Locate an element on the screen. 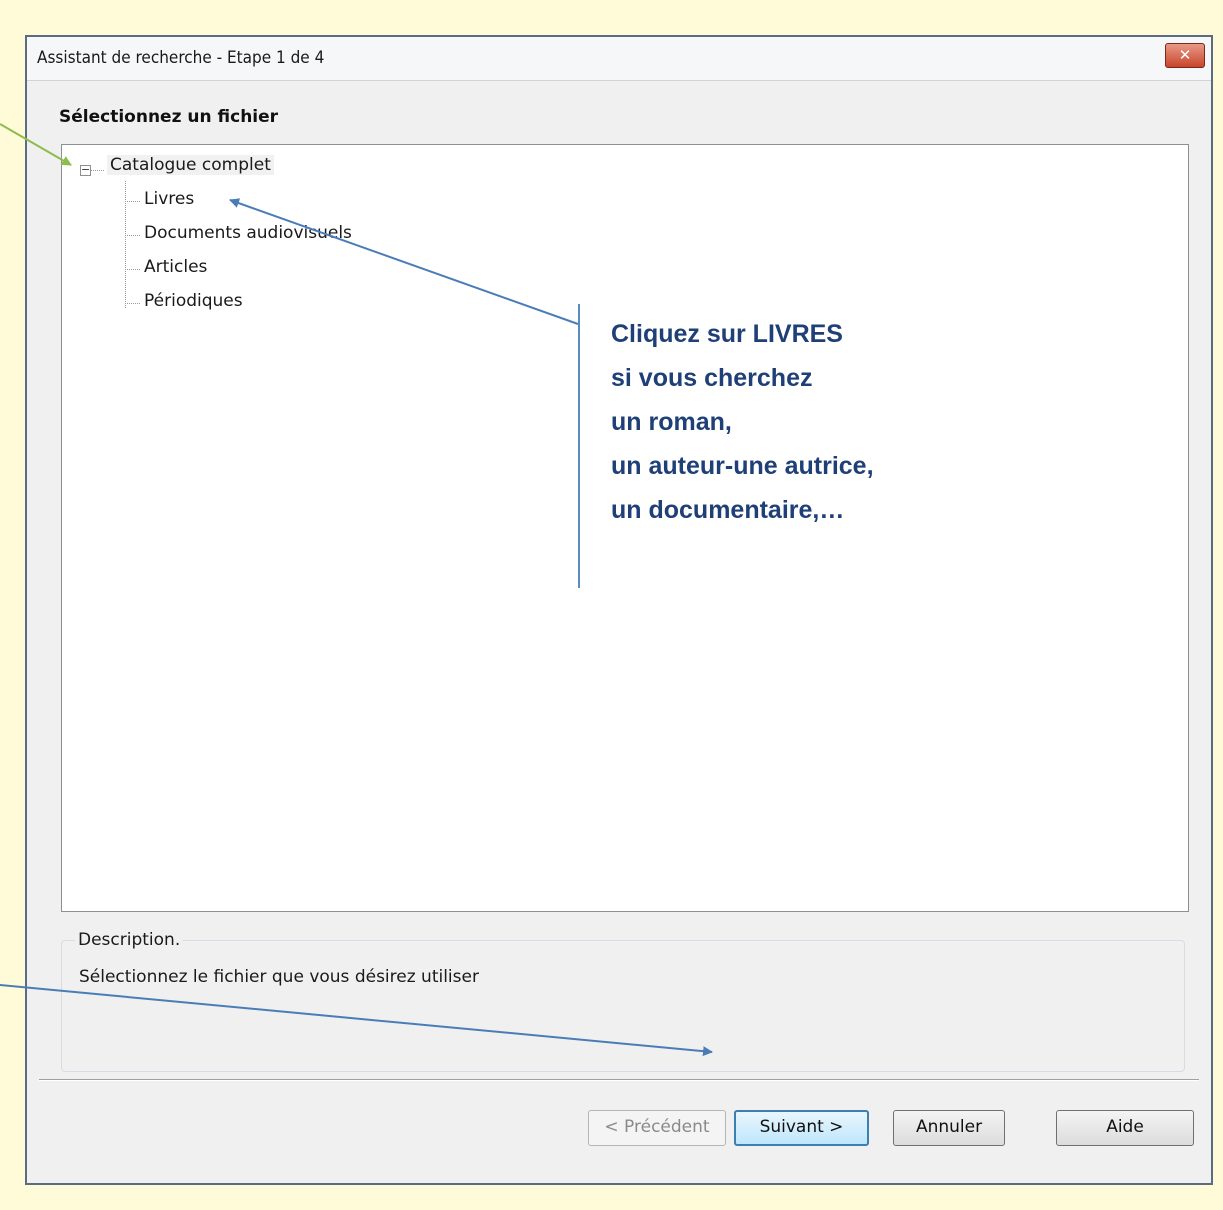 The height and width of the screenshot is (1210, 1223). arrow-to-catalogue is located at coordinates (36, 144).